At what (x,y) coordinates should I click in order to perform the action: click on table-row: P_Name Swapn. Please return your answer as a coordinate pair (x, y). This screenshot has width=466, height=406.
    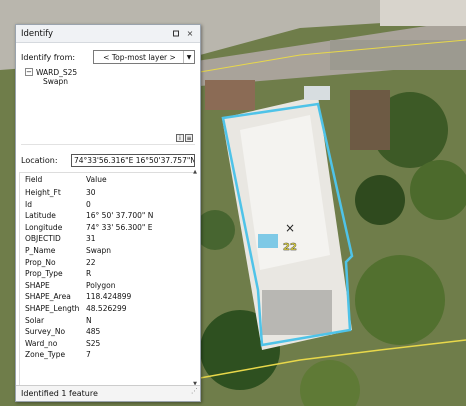
    Looking at the image, I should click on (107, 251).